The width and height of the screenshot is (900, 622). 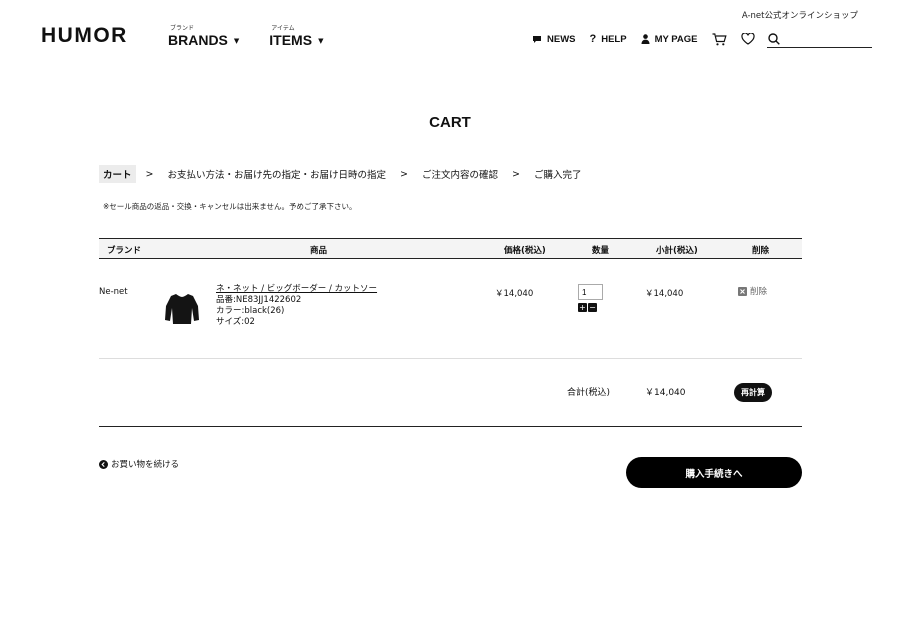 I want to click on total-value: ￥14,040, so click(x=665, y=393).